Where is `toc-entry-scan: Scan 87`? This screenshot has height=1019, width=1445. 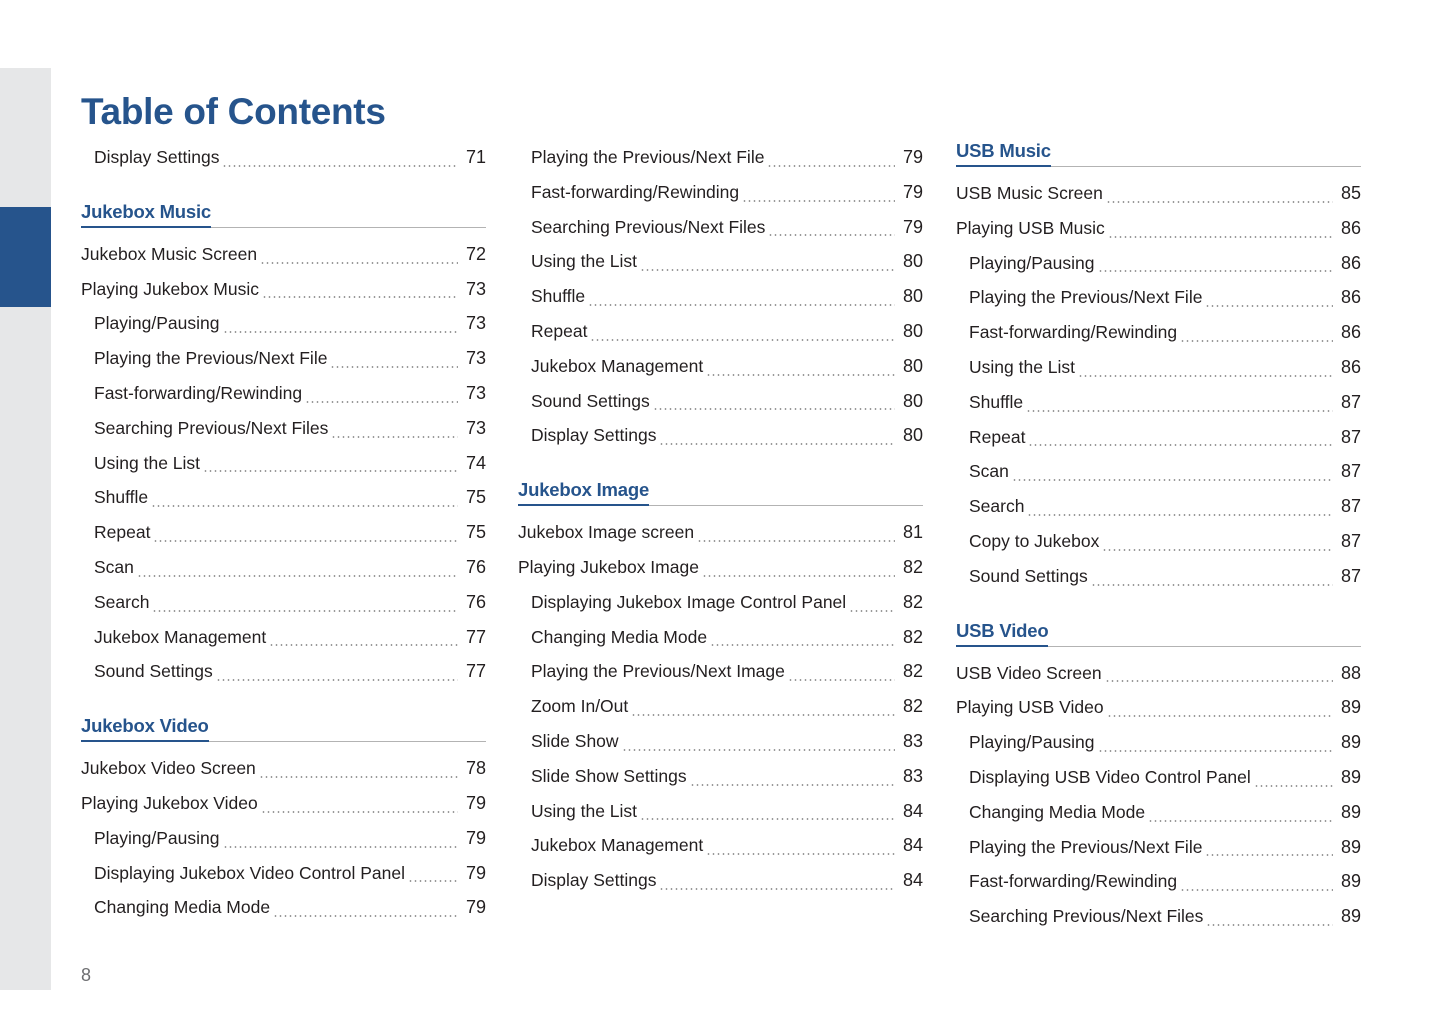 toc-entry-scan: Scan 87 is located at coordinates (1158, 471).